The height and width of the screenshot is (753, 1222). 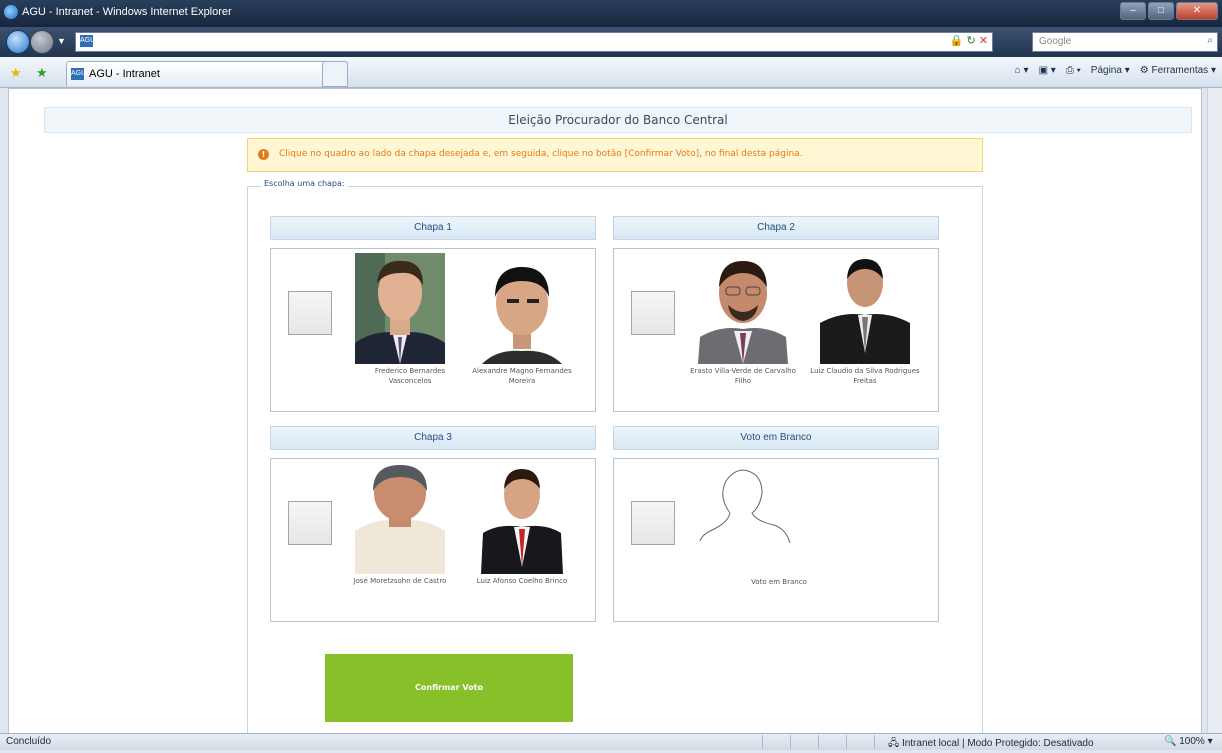 What do you see at coordinates (743, 376) in the screenshot?
I see `candidate-name: Erasto Villa-Verde de Carvalho Filho` at bounding box center [743, 376].